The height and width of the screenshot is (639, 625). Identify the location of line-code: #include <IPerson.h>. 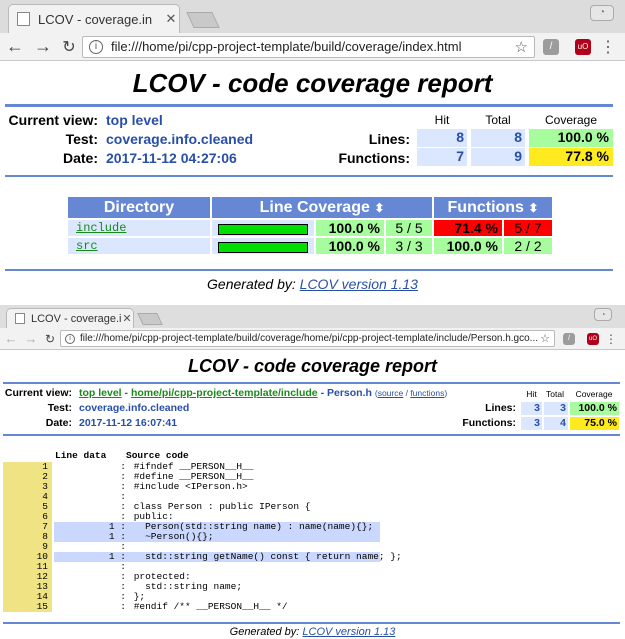
(188, 486).